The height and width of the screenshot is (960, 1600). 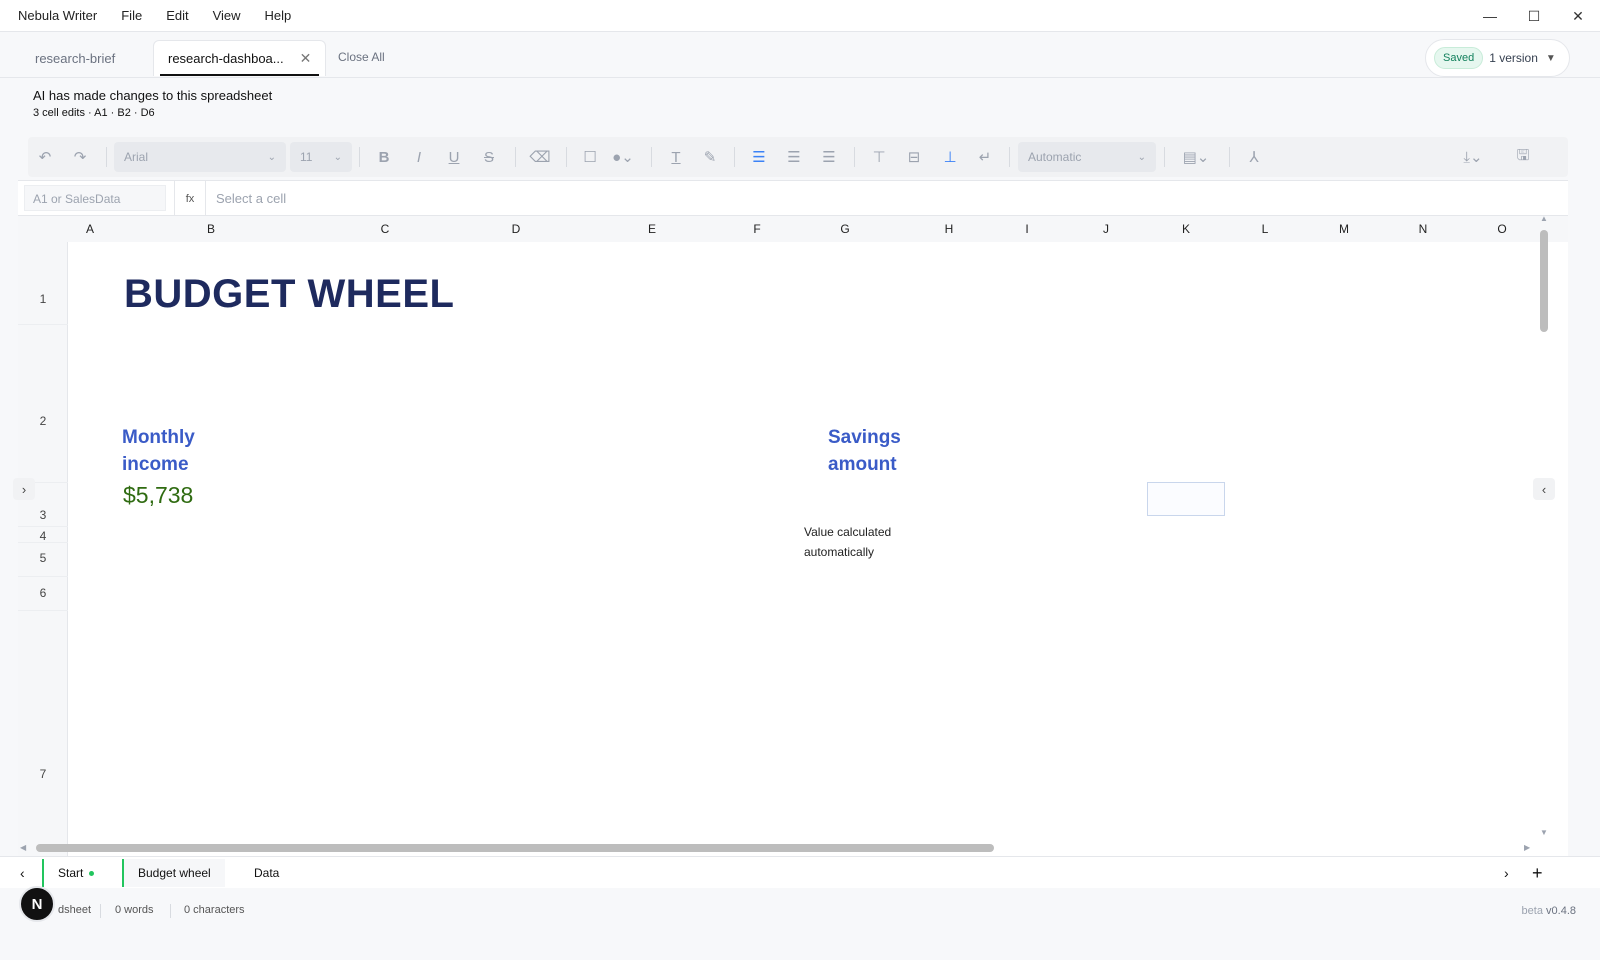 What do you see at coordinates (652, 229) in the screenshot?
I see `column-header: E` at bounding box center [652, 229].